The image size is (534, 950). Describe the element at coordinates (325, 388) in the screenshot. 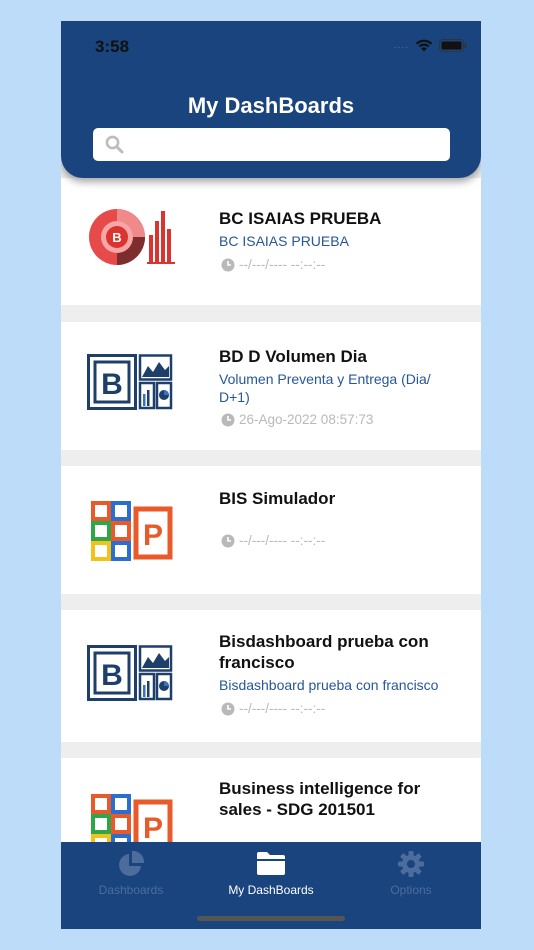

I see `dashboard-subtitle: Volumen Preventa y Entrega (Dia/ D+1)` at that location.